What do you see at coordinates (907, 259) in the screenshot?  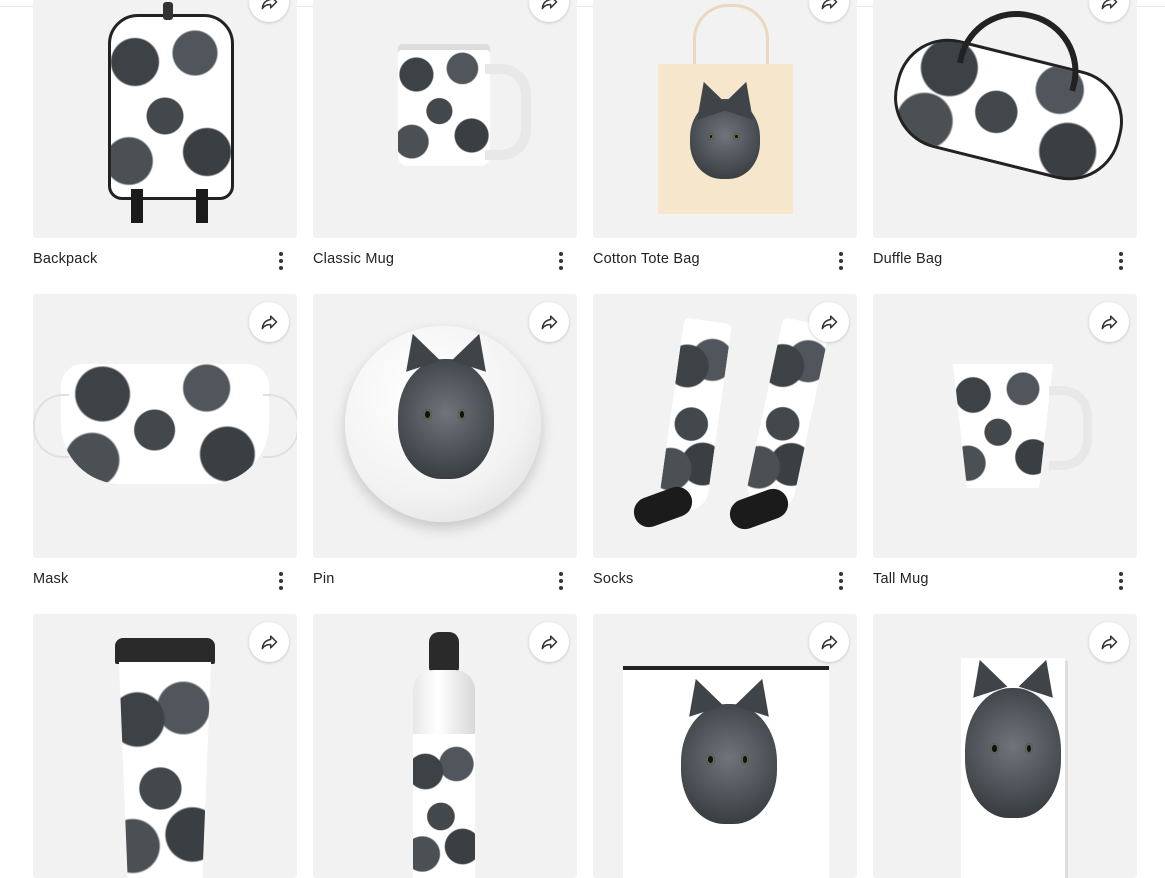 I see `product-name: Duffle Bag` at bounding box center [907, 259].